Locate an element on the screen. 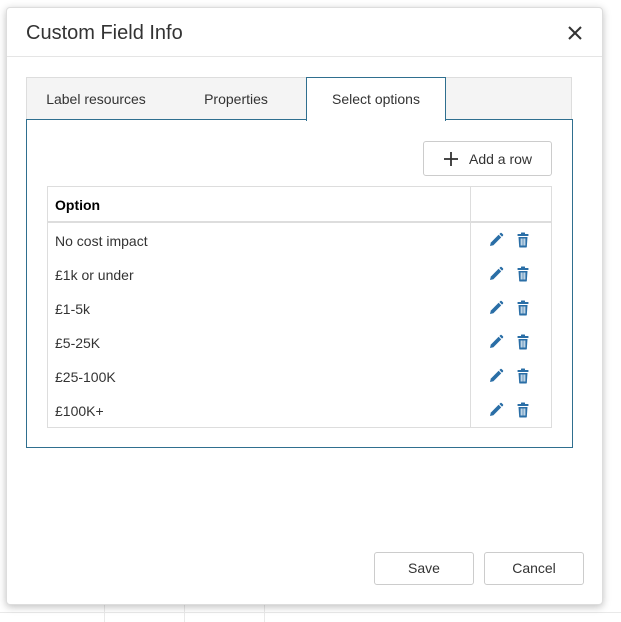 The height and width of the screenshot is (622, 621). option-cell: £100K+ is located at coordinates (79, 411).